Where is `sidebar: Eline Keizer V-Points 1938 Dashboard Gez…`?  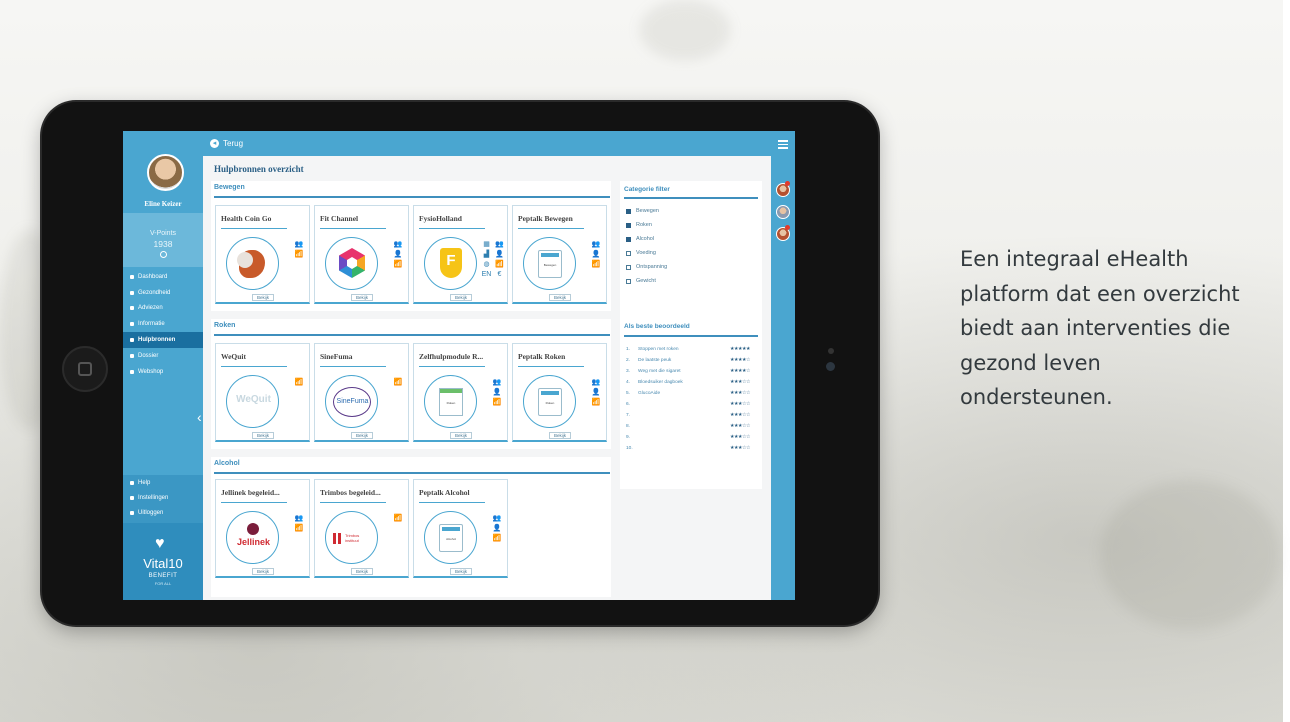
sidebar: Eline Keizer V-Points 1938 Dashboard Gez… is located at coordinates (163, 365).